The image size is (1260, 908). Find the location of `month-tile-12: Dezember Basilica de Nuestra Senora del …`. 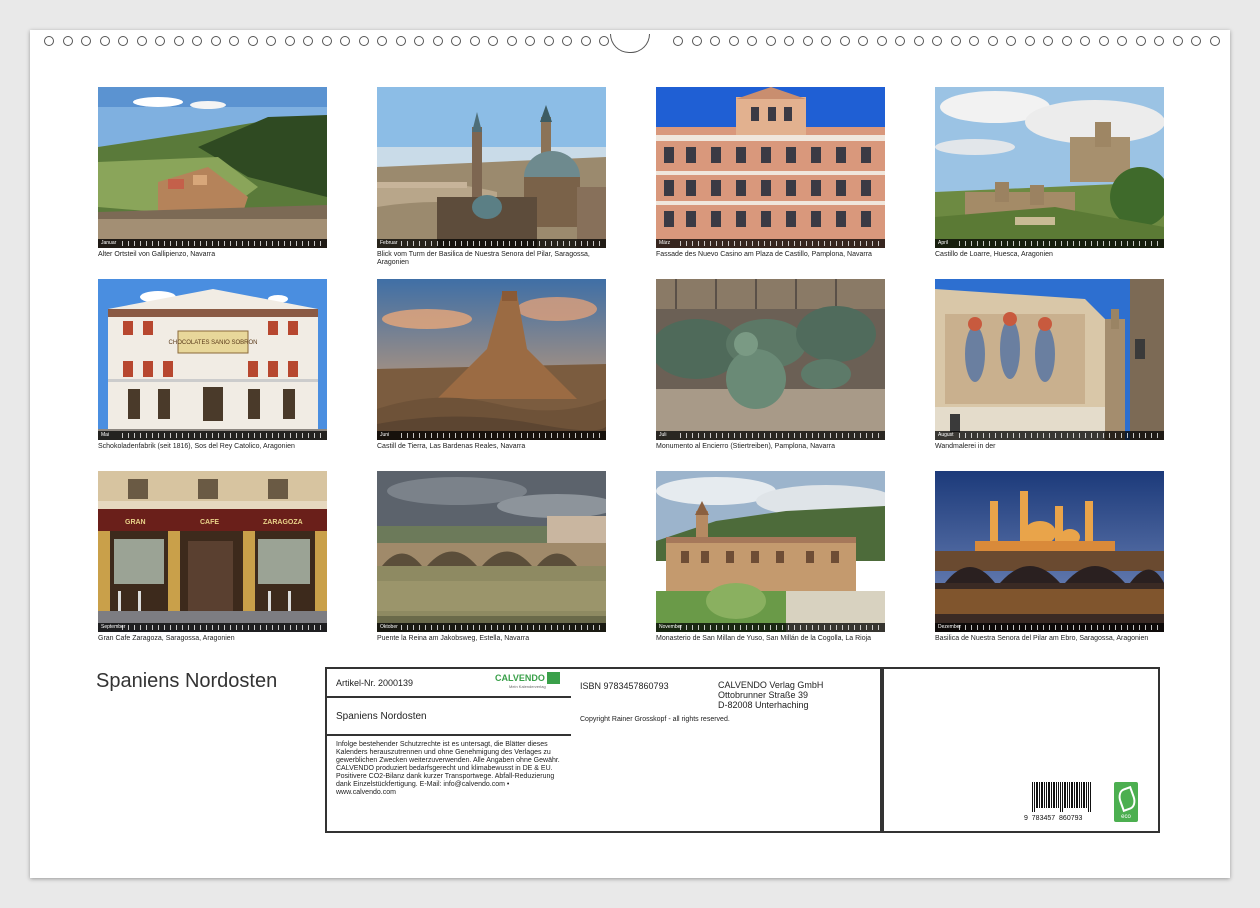

month-tile-12: Dezember Basilica de Nuestra Senora del … is located at coordinates (1049, 557).